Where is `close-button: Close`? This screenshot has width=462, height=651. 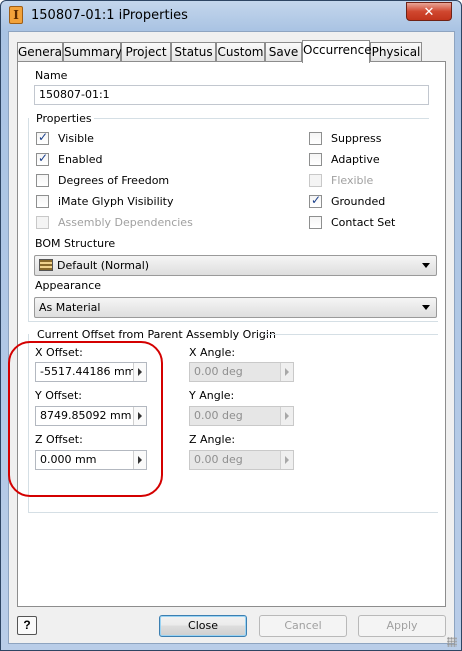 close-button: Close is located at coordinates (203, 626).